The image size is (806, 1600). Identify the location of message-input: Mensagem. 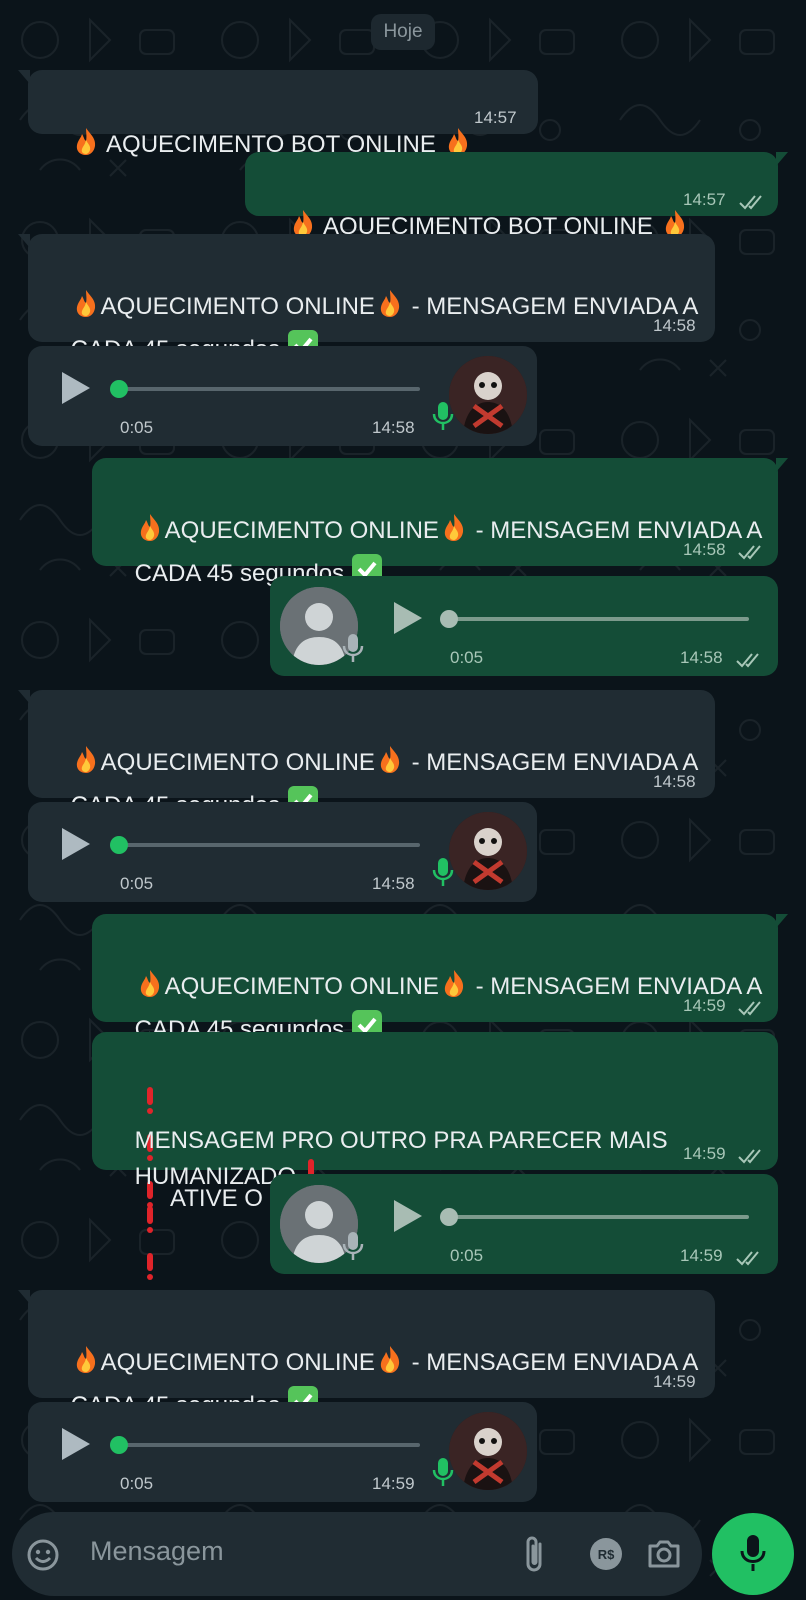
(157, 1551).